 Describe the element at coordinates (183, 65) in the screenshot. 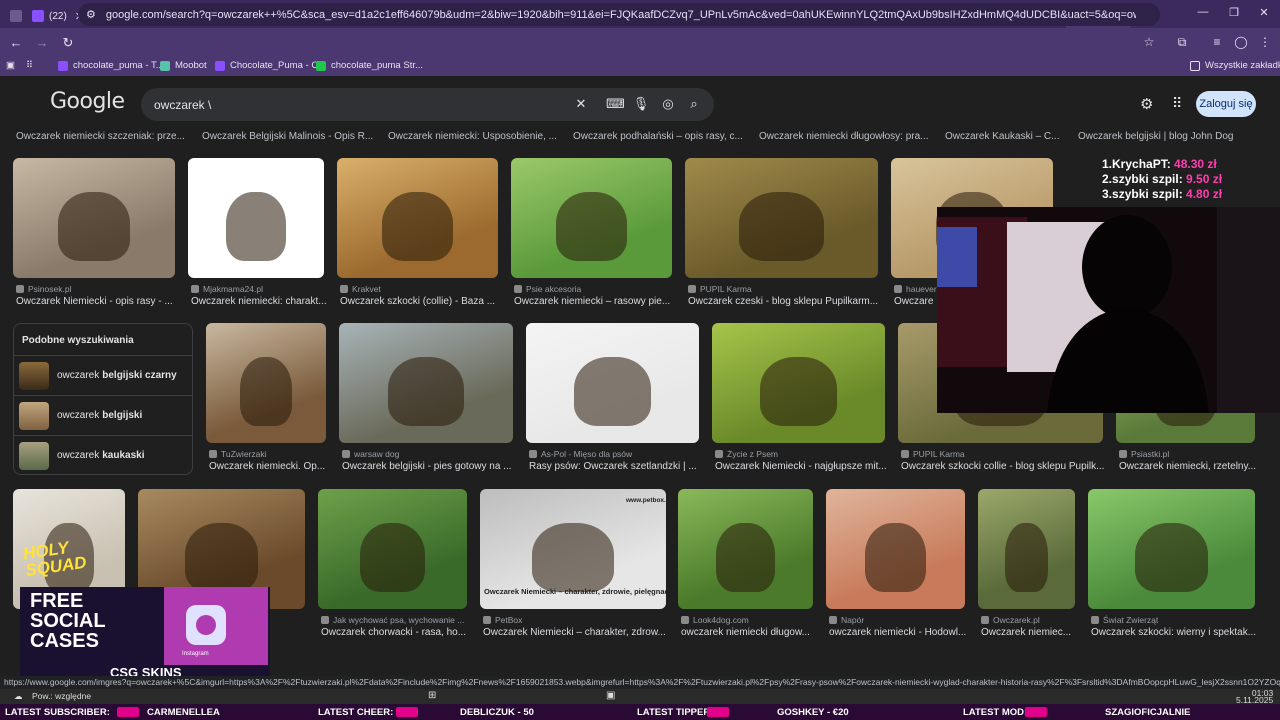

I see `bookmark-item: Moobot` at that location.